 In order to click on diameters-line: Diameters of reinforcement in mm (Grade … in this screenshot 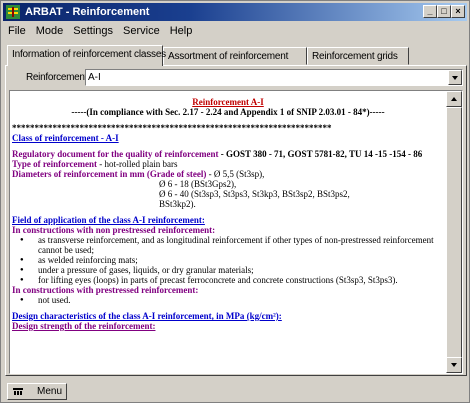, I will do `click(228, 174)`.